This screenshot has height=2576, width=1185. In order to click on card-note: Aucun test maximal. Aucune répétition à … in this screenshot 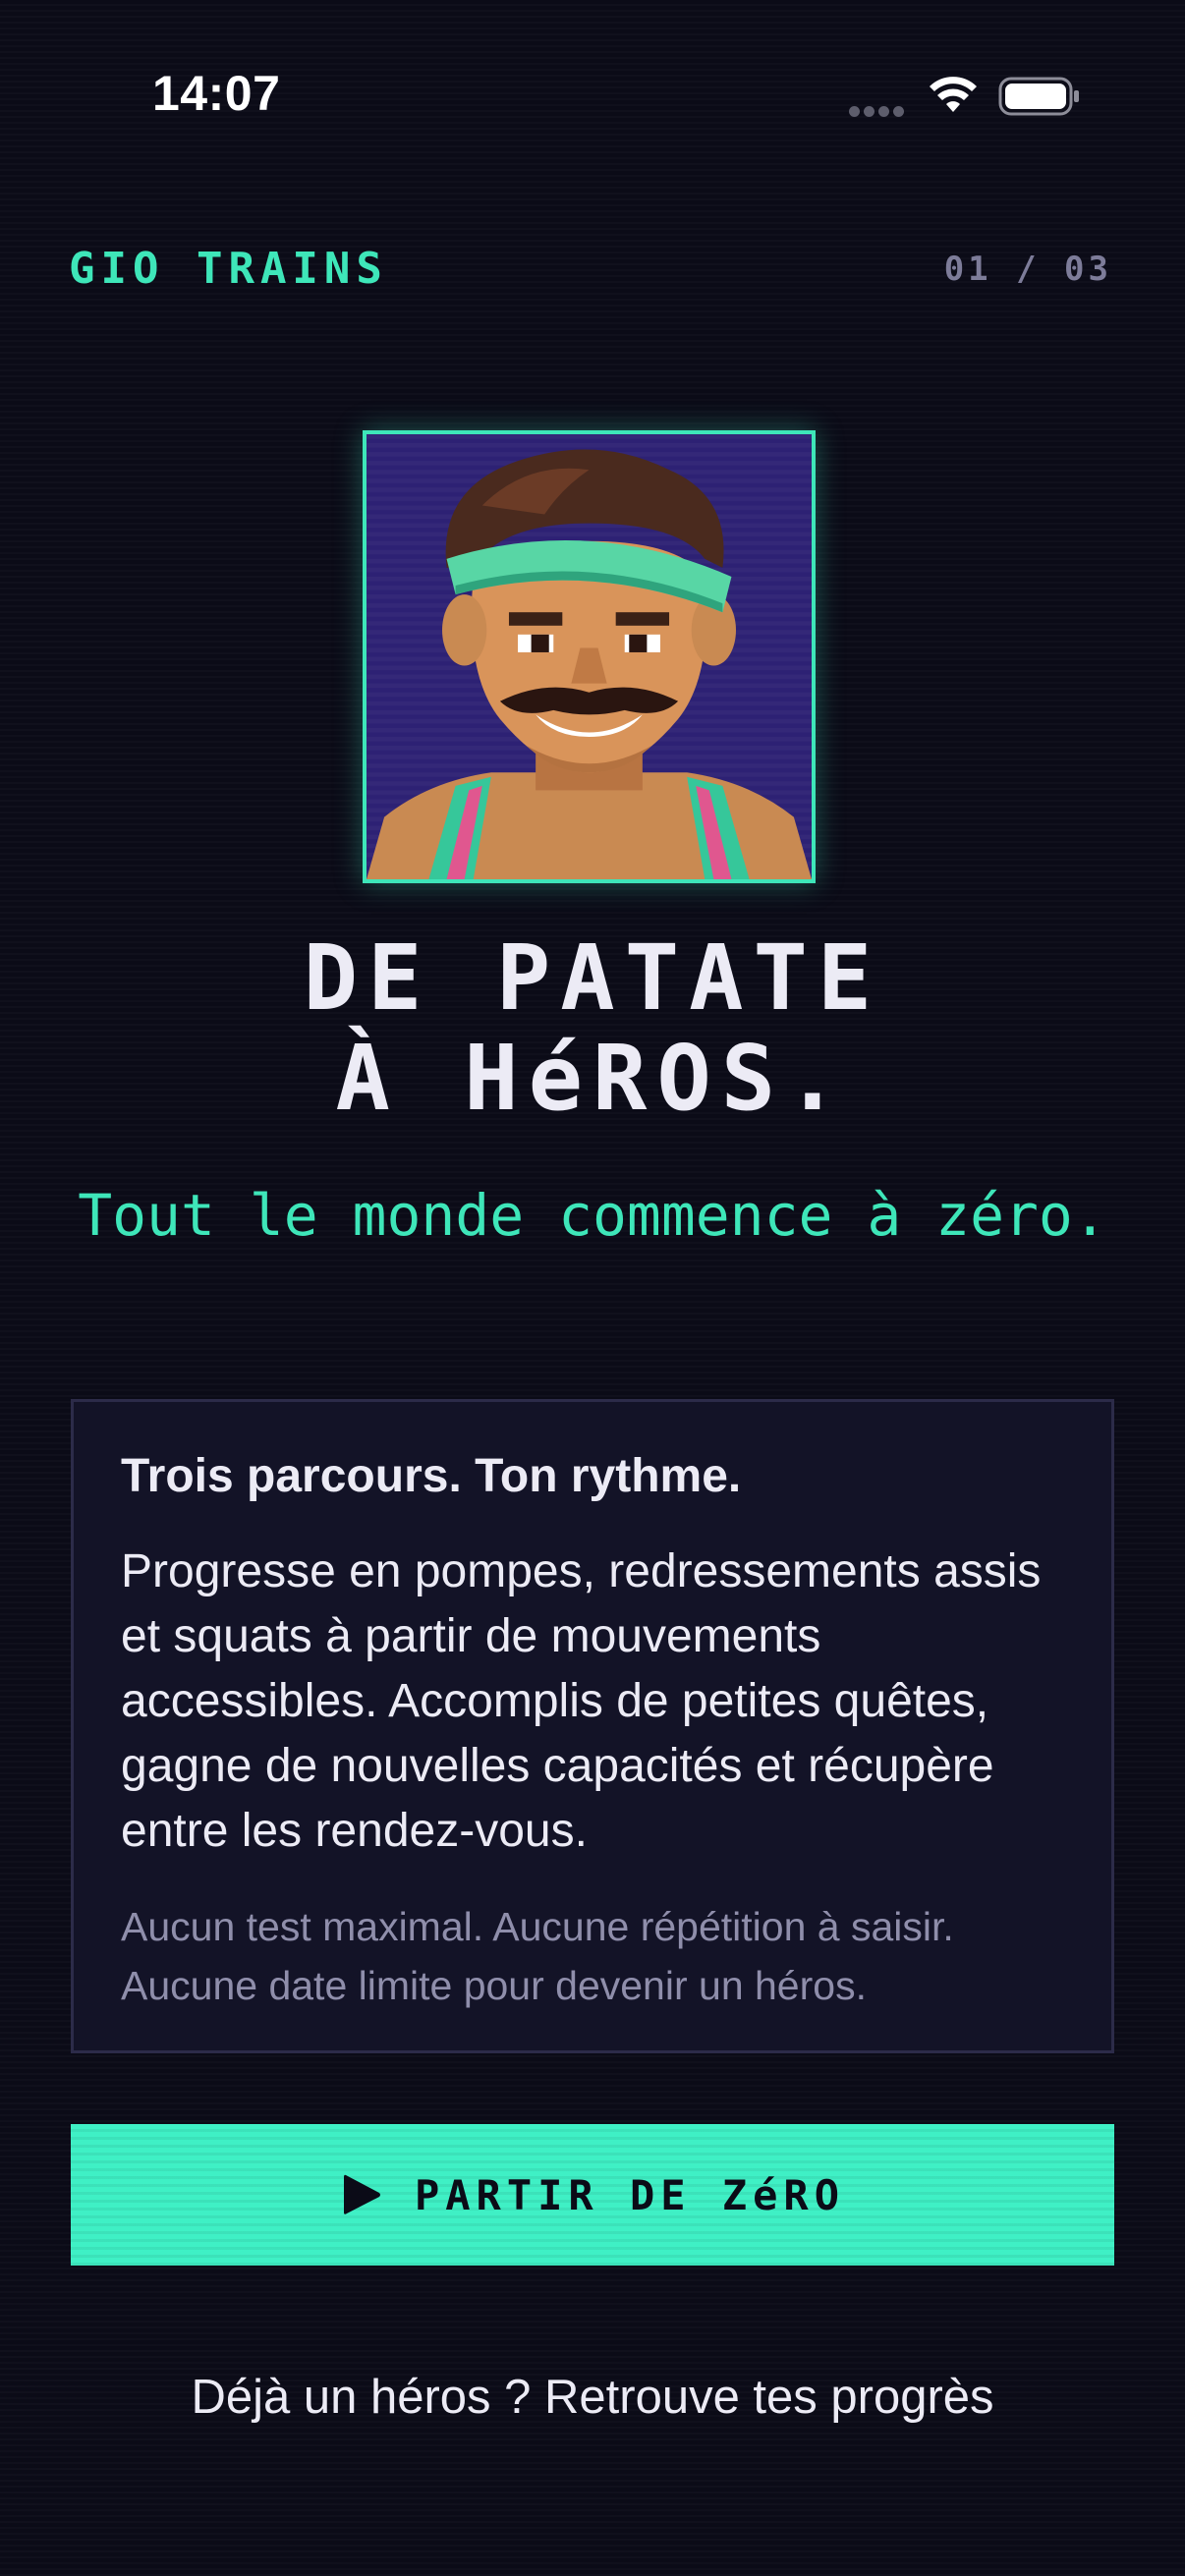, I will do `click(538, 1956)`.